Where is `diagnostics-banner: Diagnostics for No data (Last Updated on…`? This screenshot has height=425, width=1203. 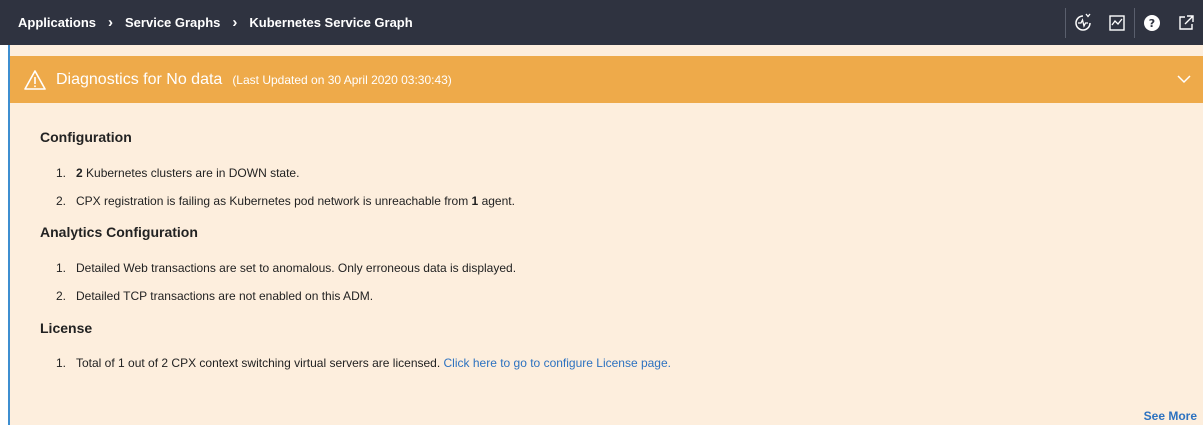
diagnostics-banner: Diagnostics for No data (Last Updated on… is located at coordinates (606, 79).